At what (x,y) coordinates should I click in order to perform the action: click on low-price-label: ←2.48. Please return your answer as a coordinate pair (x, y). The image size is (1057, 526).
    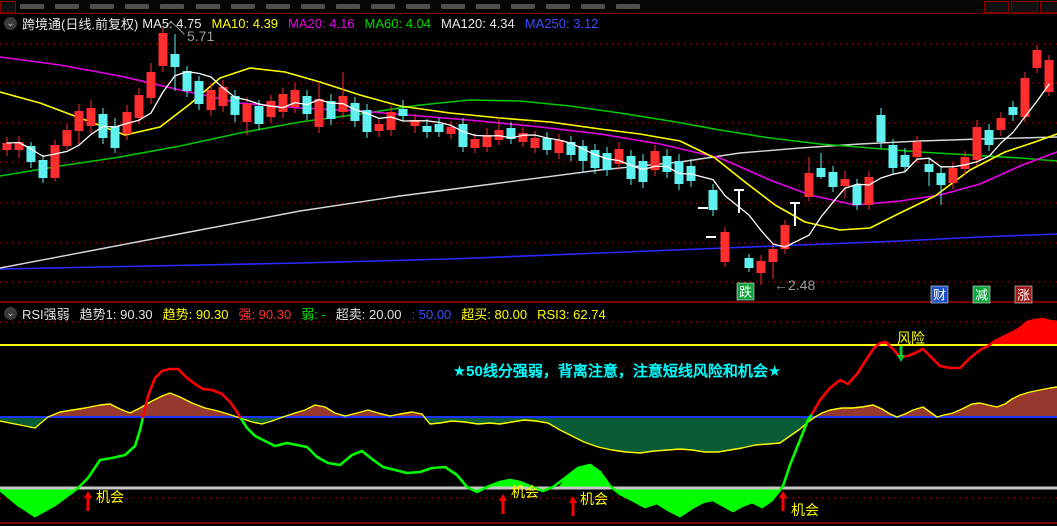
    Looking at the image, I should click on (794, 285).